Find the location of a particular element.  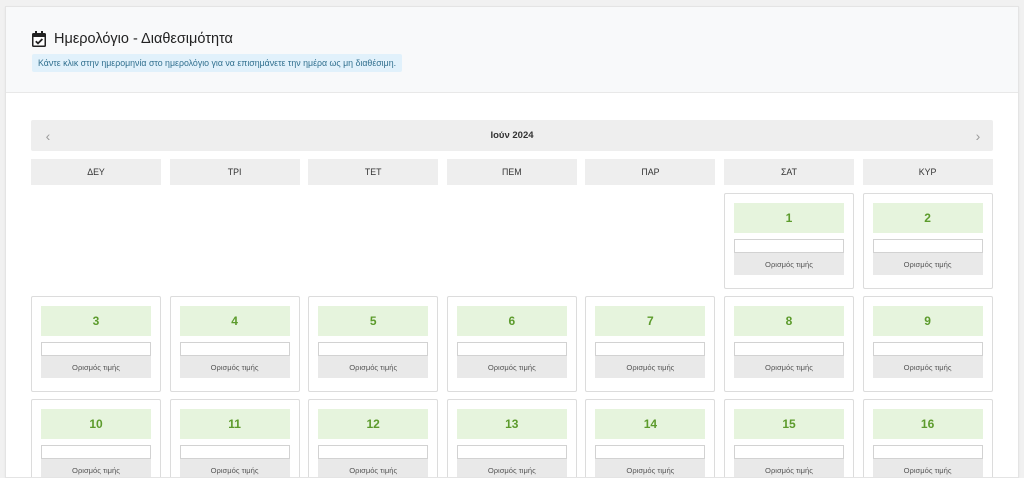

day-number: 5 is located at coordinates (373, 321).